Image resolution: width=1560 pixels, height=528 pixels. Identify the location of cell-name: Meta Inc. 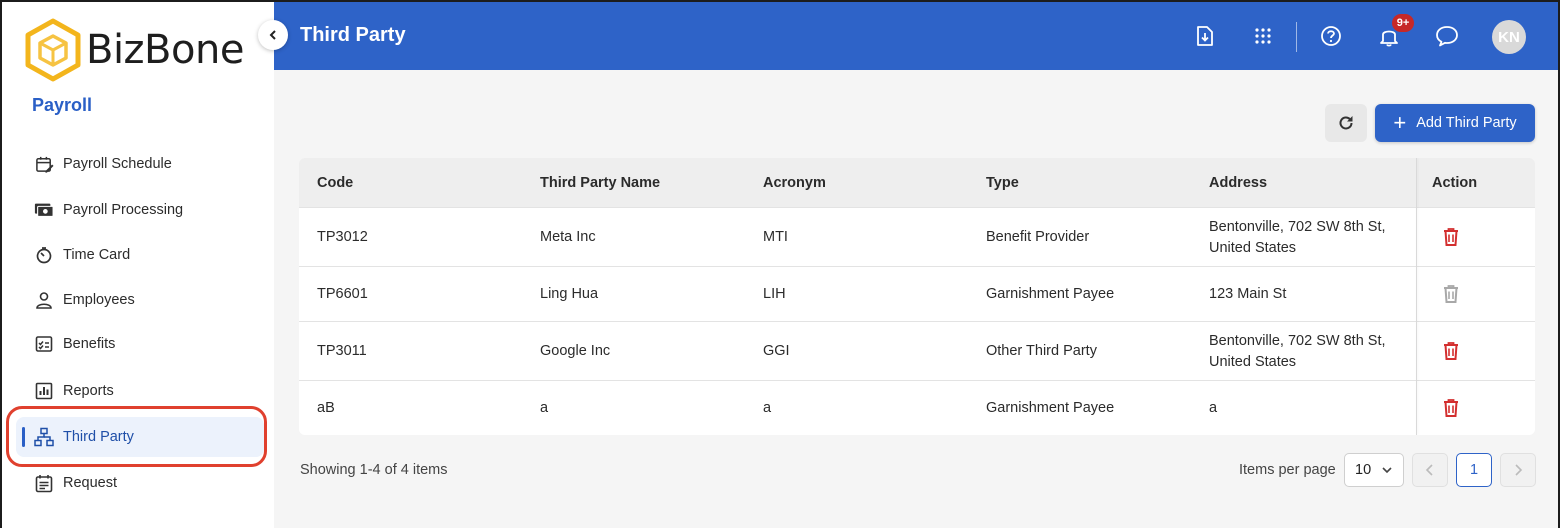
(568, 237).